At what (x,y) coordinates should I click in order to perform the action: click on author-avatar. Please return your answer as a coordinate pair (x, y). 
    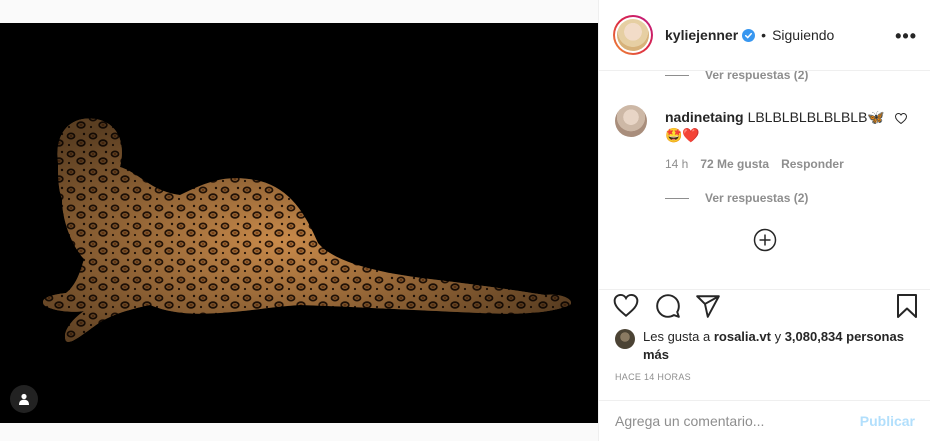
    Looking at the image, I should click on (633, 35).